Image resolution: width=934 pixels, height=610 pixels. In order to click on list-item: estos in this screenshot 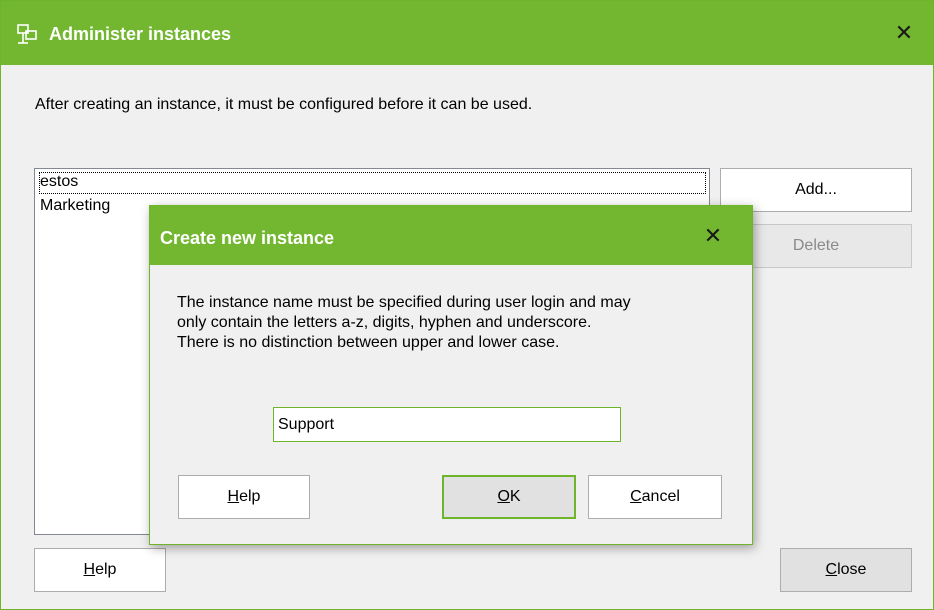, I will do `click(372, 183)`.